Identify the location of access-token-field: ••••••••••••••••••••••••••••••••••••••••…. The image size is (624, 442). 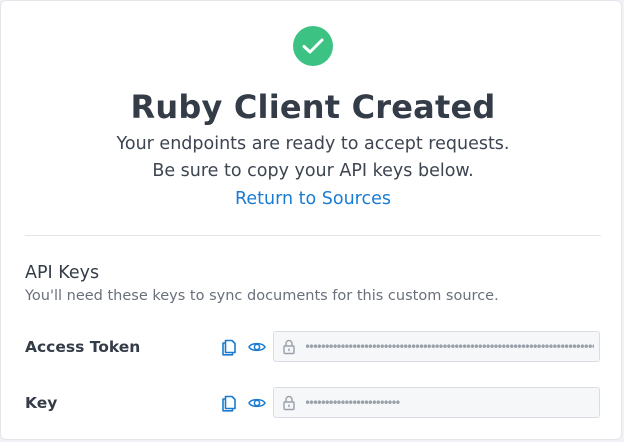
(436, 346).